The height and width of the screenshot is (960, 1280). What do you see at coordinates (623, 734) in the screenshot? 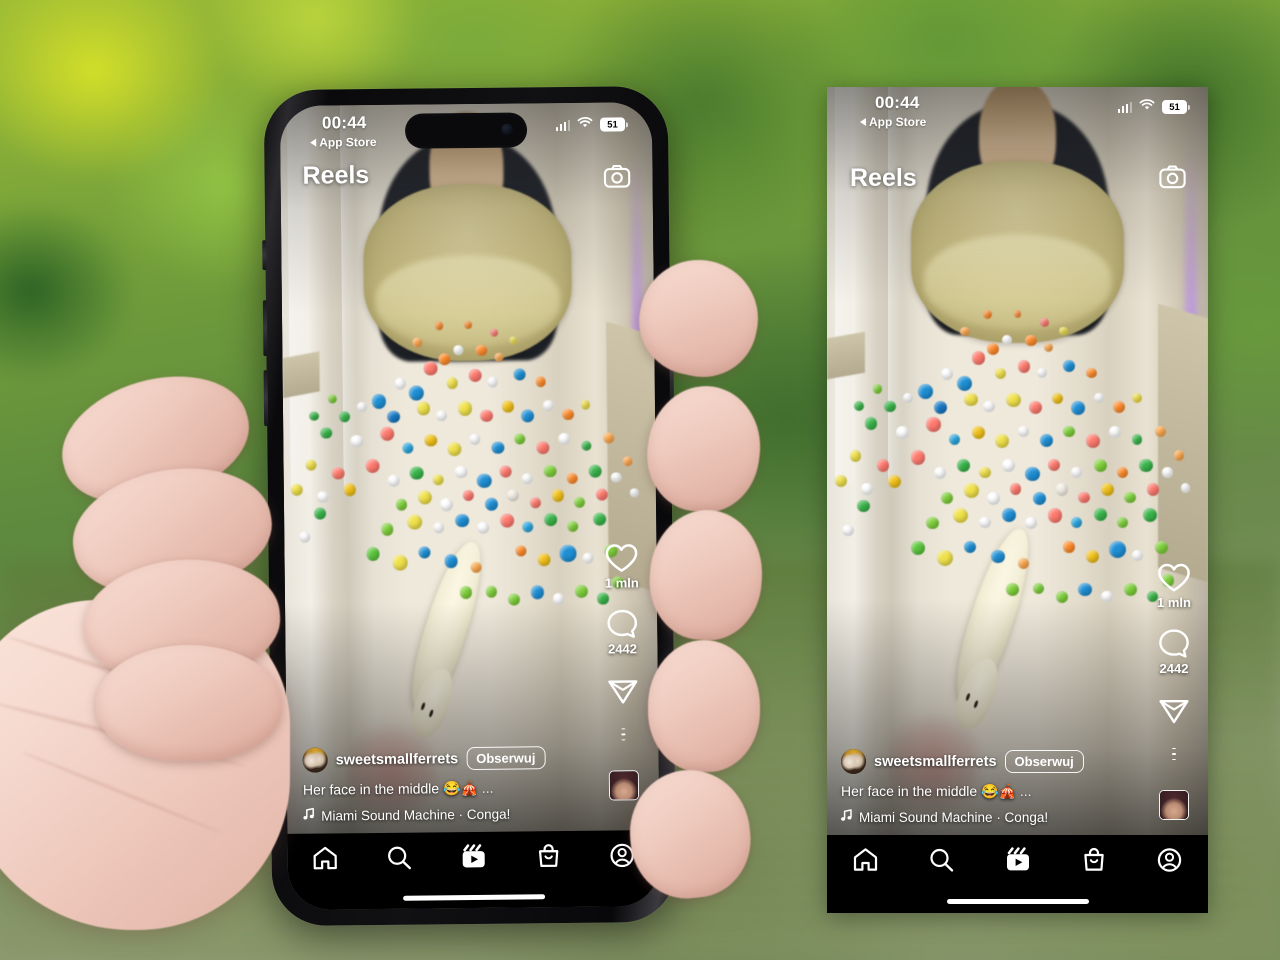
I see `more-options-button` at bounding box center [623, 734].